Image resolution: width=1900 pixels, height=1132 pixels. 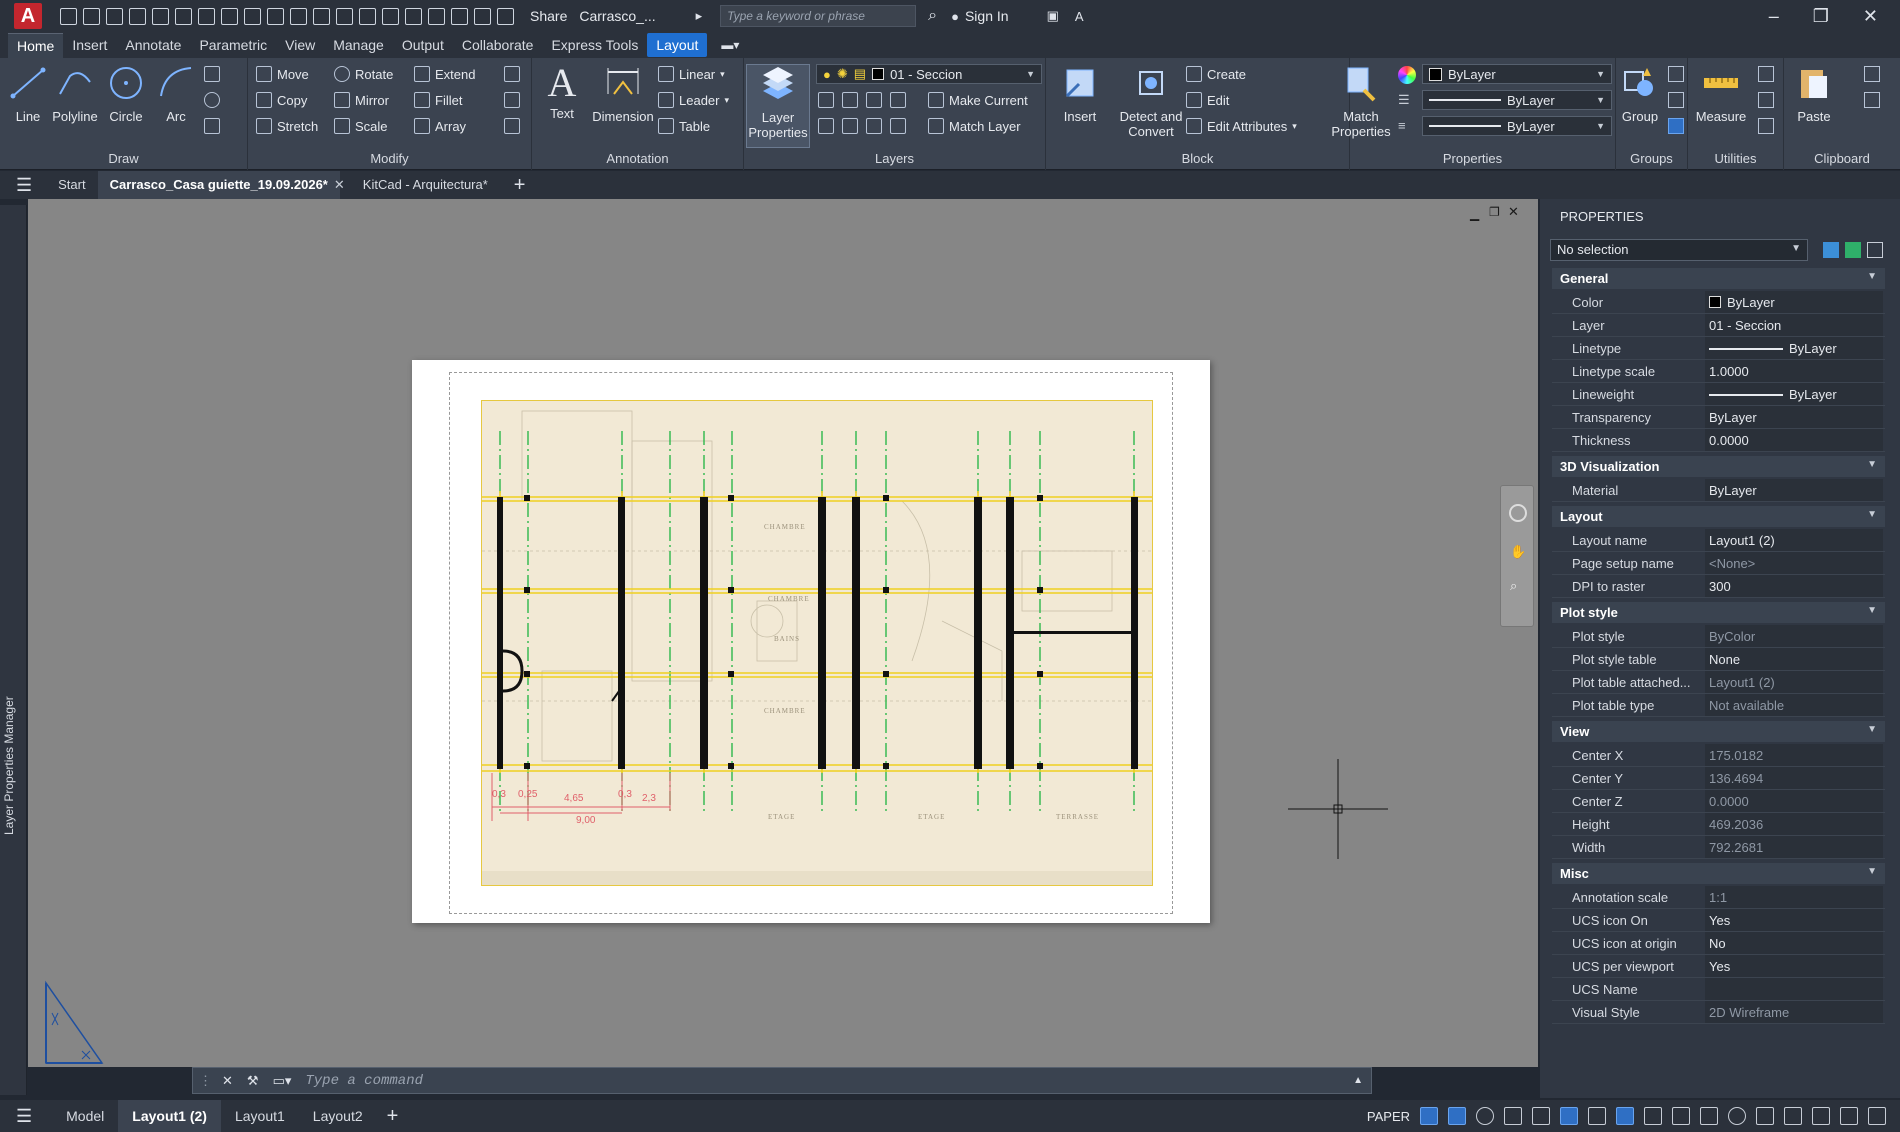 I want to click on help-icon: A, so click(x=1079, y=16).